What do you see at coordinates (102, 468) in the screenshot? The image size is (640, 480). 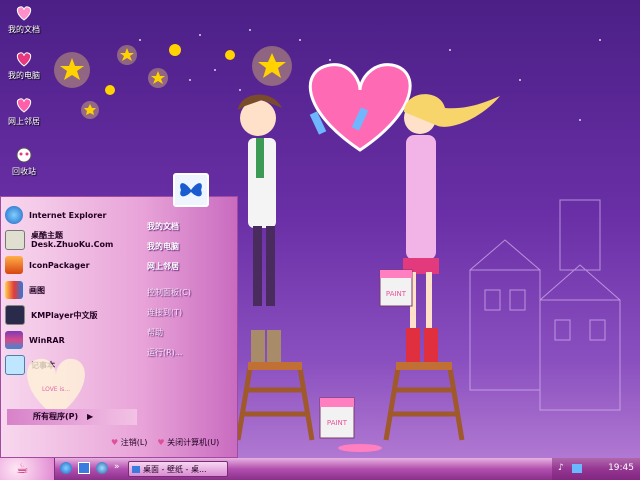 I see `media-quicklaunch-icon` at bounding box center [102, 468].